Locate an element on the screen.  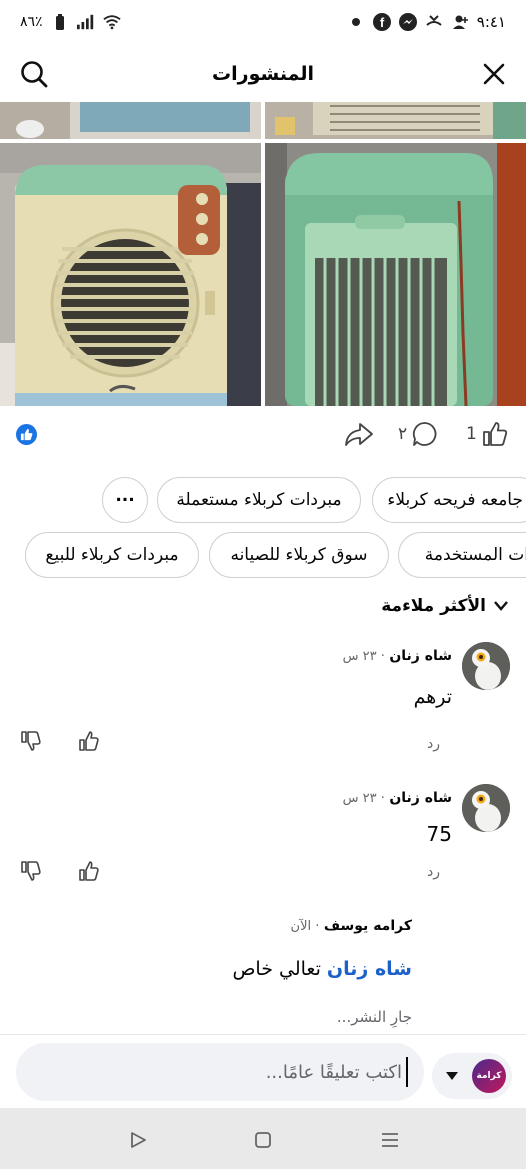
comment: شاه زنان · ٢٣ س 75 رد is located at coordinates (263, 839).